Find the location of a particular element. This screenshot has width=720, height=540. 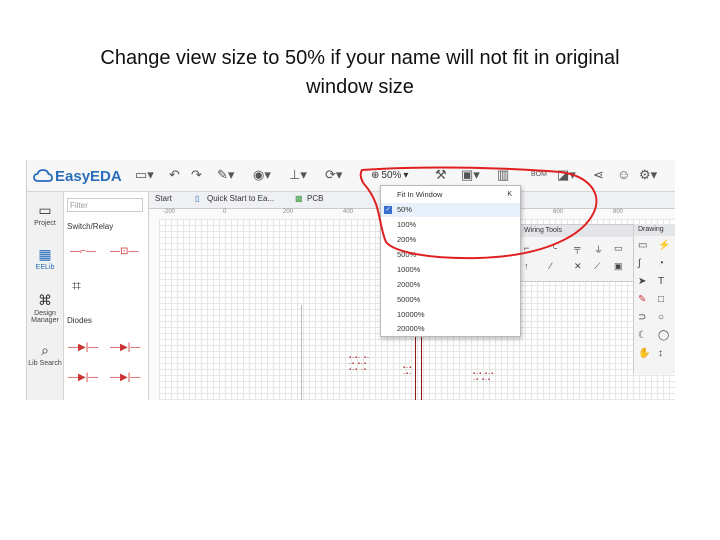

nav-label: Lib Search is located at coordinates (45, 363).